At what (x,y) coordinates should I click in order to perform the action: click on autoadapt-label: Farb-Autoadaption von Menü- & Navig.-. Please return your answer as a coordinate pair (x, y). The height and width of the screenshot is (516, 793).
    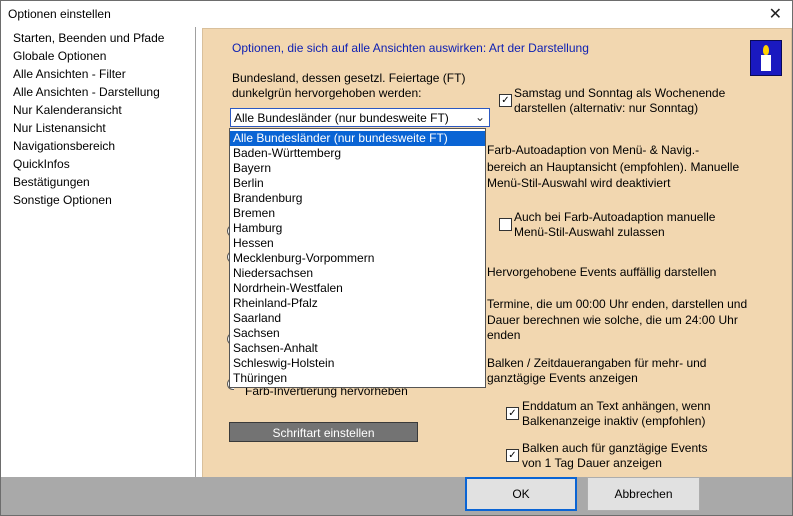
    Looking at the image, I should click on (593, 150).